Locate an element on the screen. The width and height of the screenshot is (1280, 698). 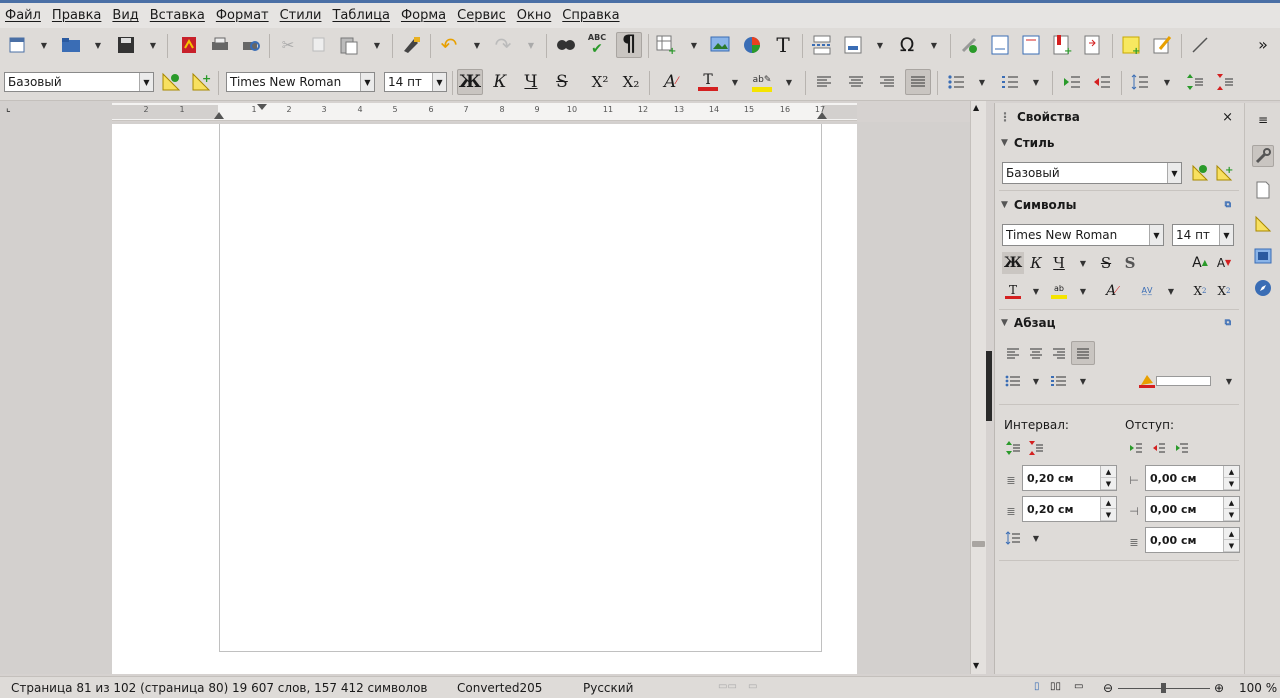
increase-indent-icon is located at coordinates (1136, 448).